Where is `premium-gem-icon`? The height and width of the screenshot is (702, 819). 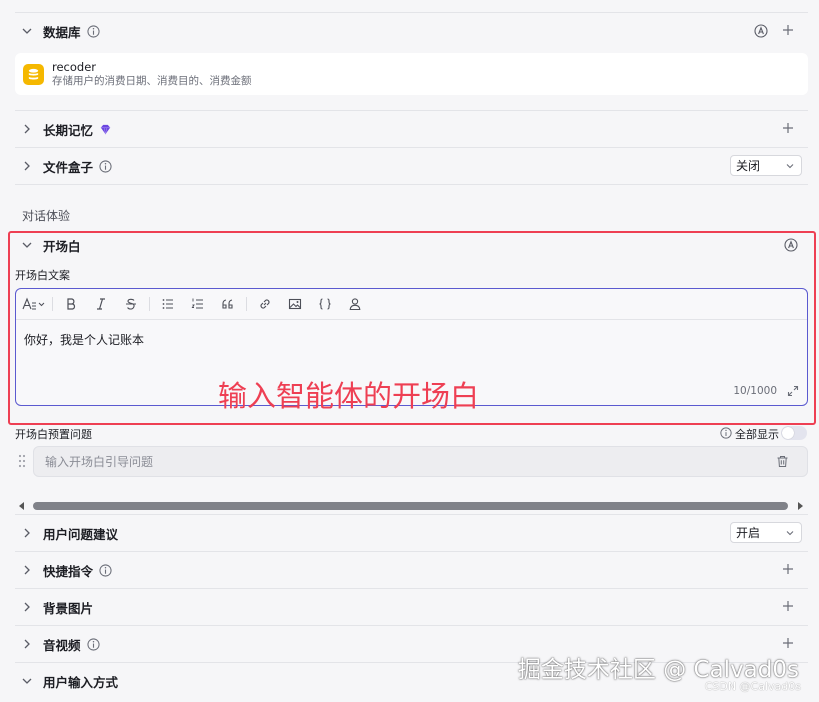 premium-gem-icon is located at coordinates (106, 129).